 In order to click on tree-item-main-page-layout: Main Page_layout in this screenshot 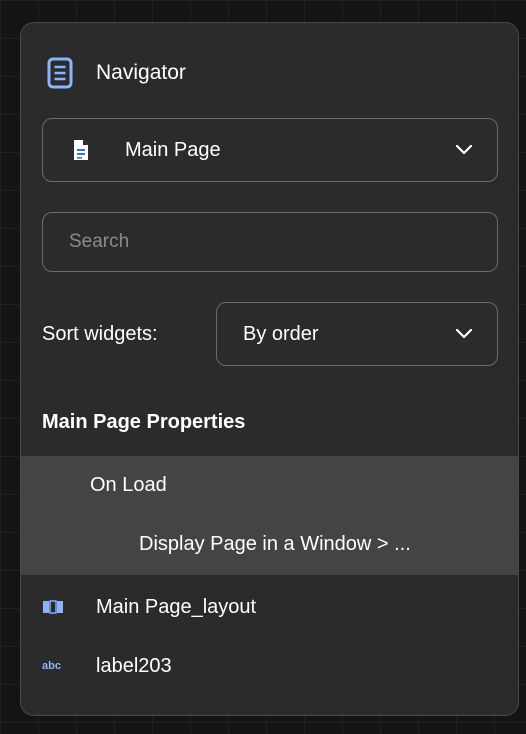, I will do `click(149, 607)`.